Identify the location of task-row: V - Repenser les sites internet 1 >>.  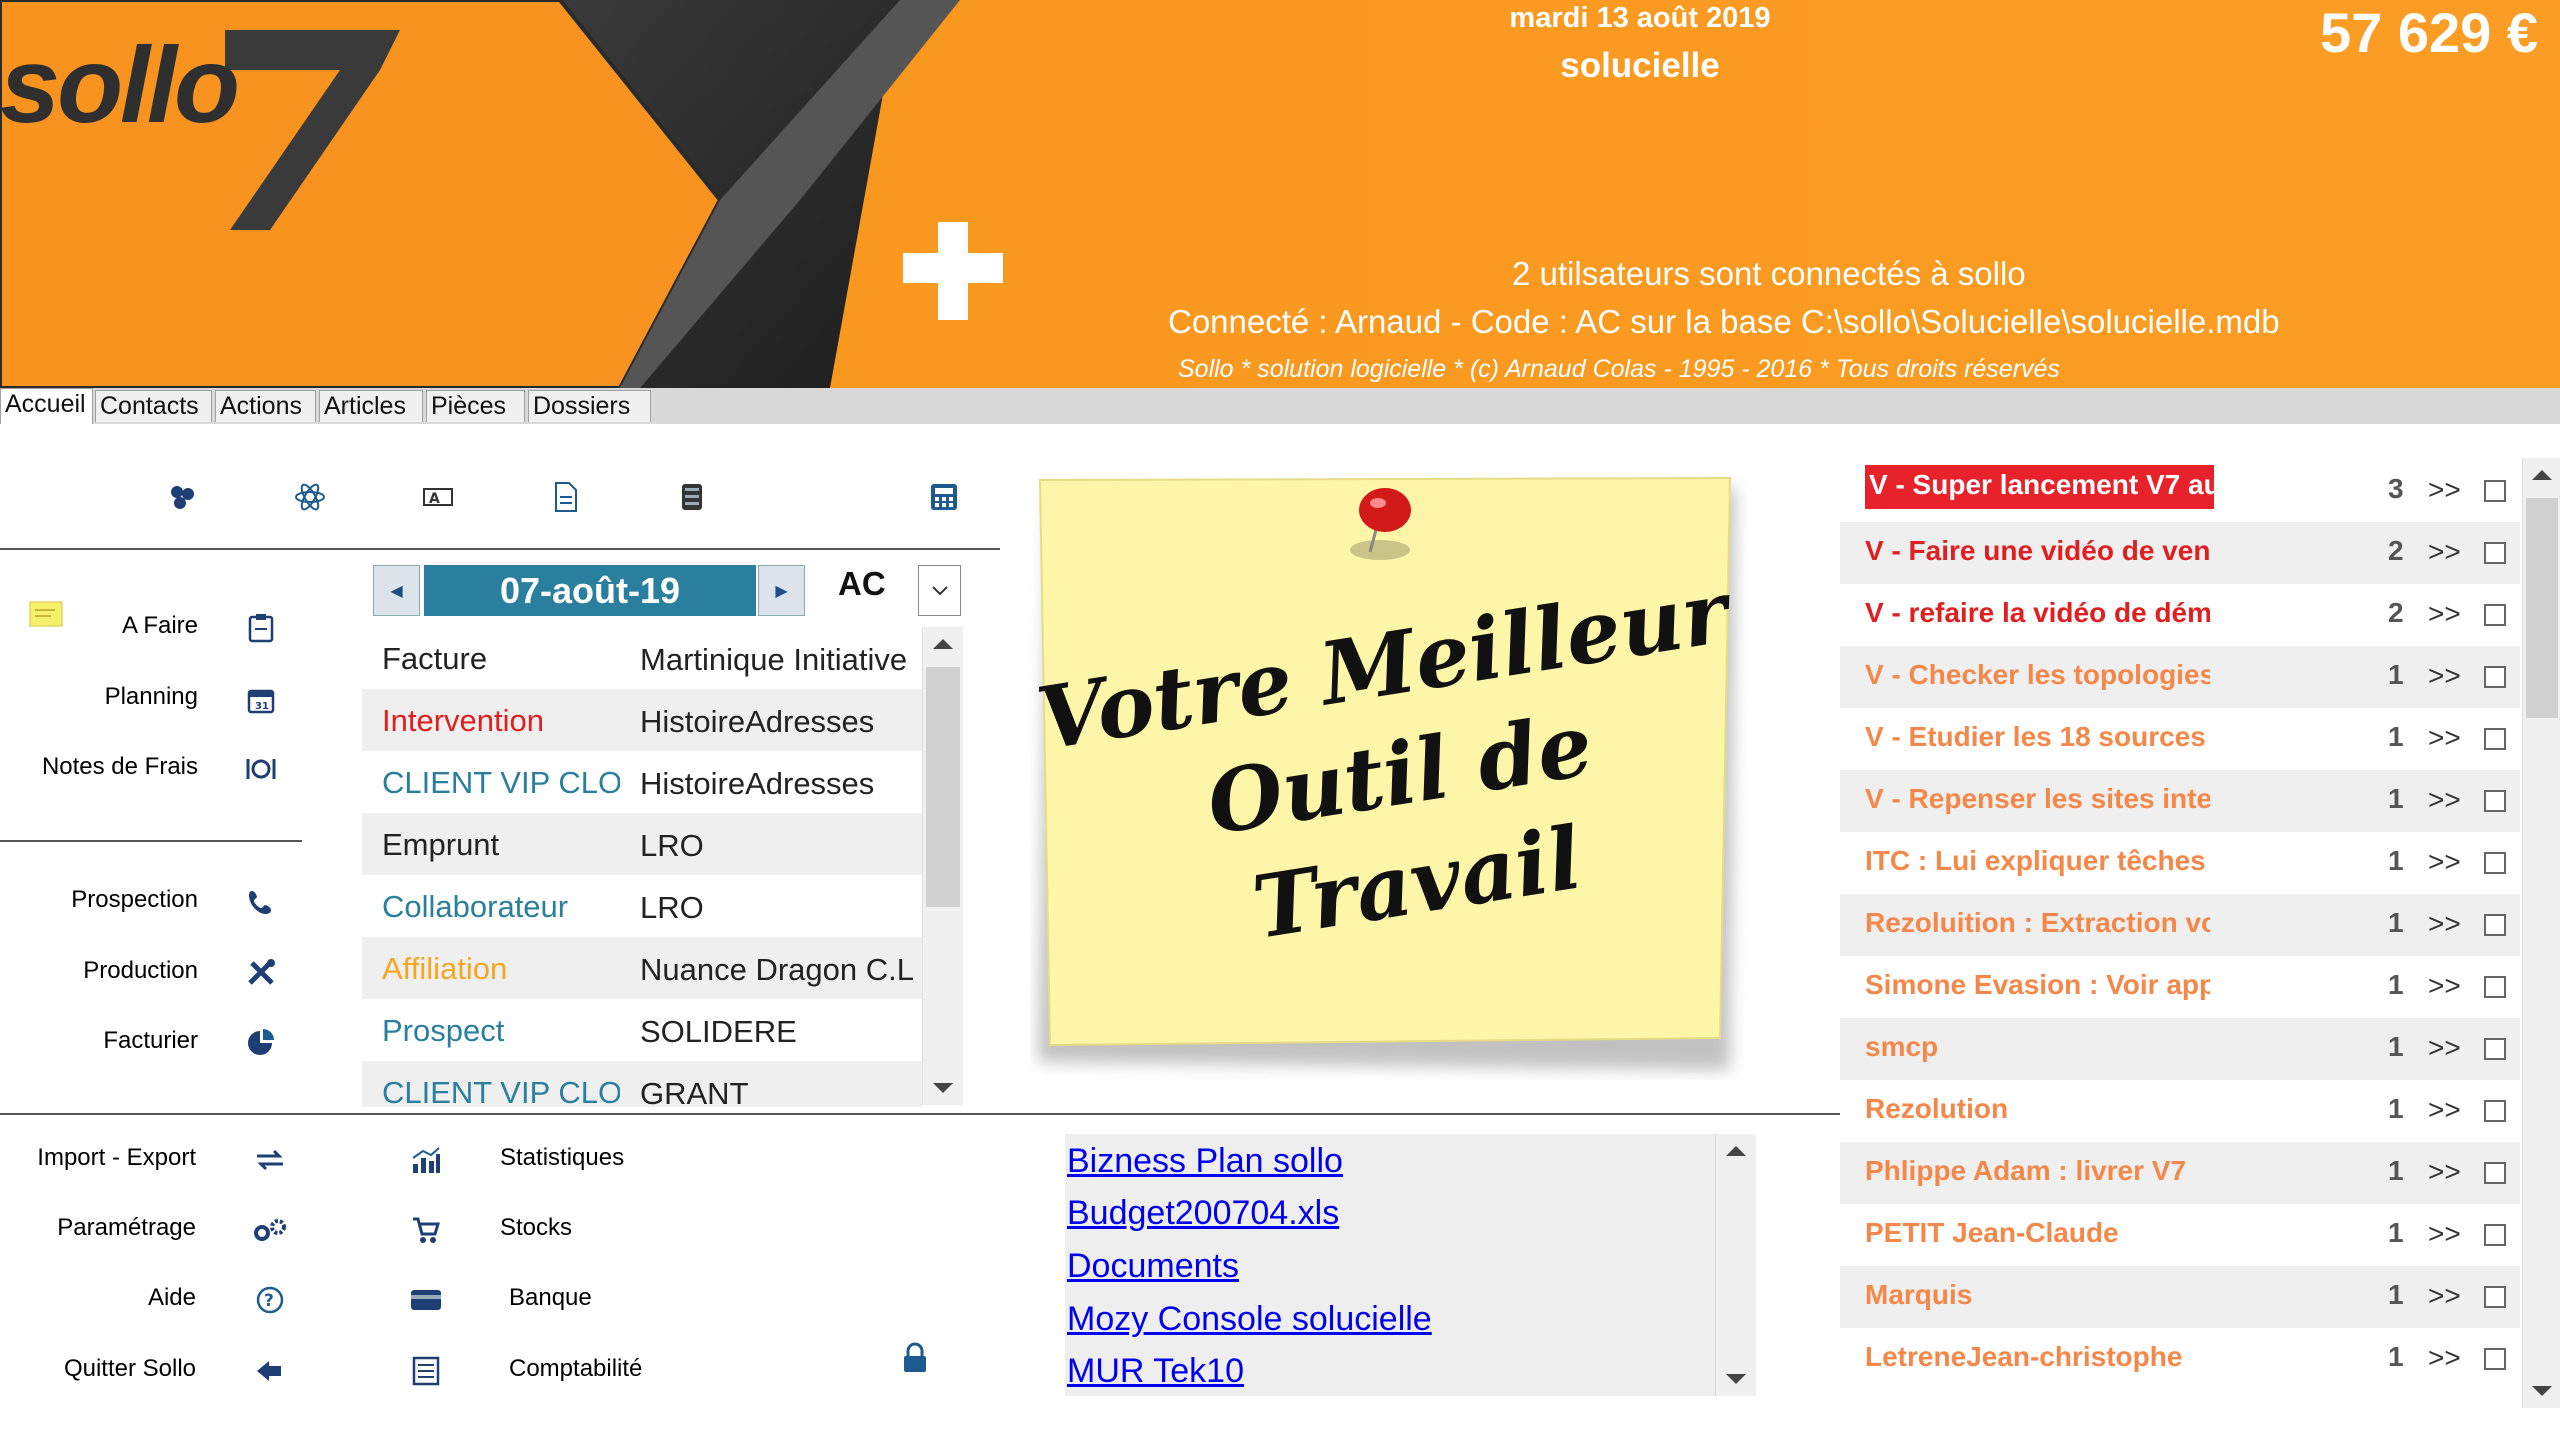
(2180, 801).